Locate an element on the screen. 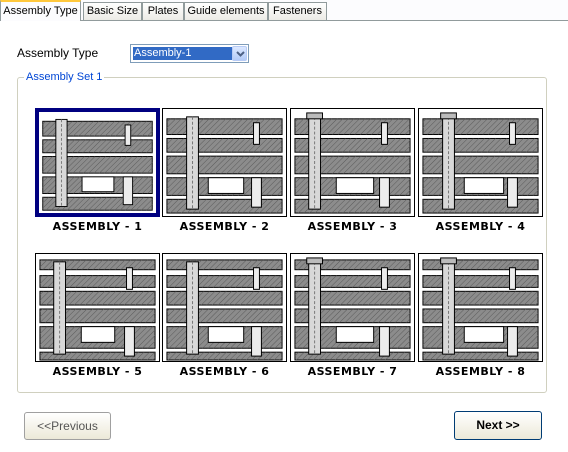  chevron-down-icon is located at coordinates (240, 54).